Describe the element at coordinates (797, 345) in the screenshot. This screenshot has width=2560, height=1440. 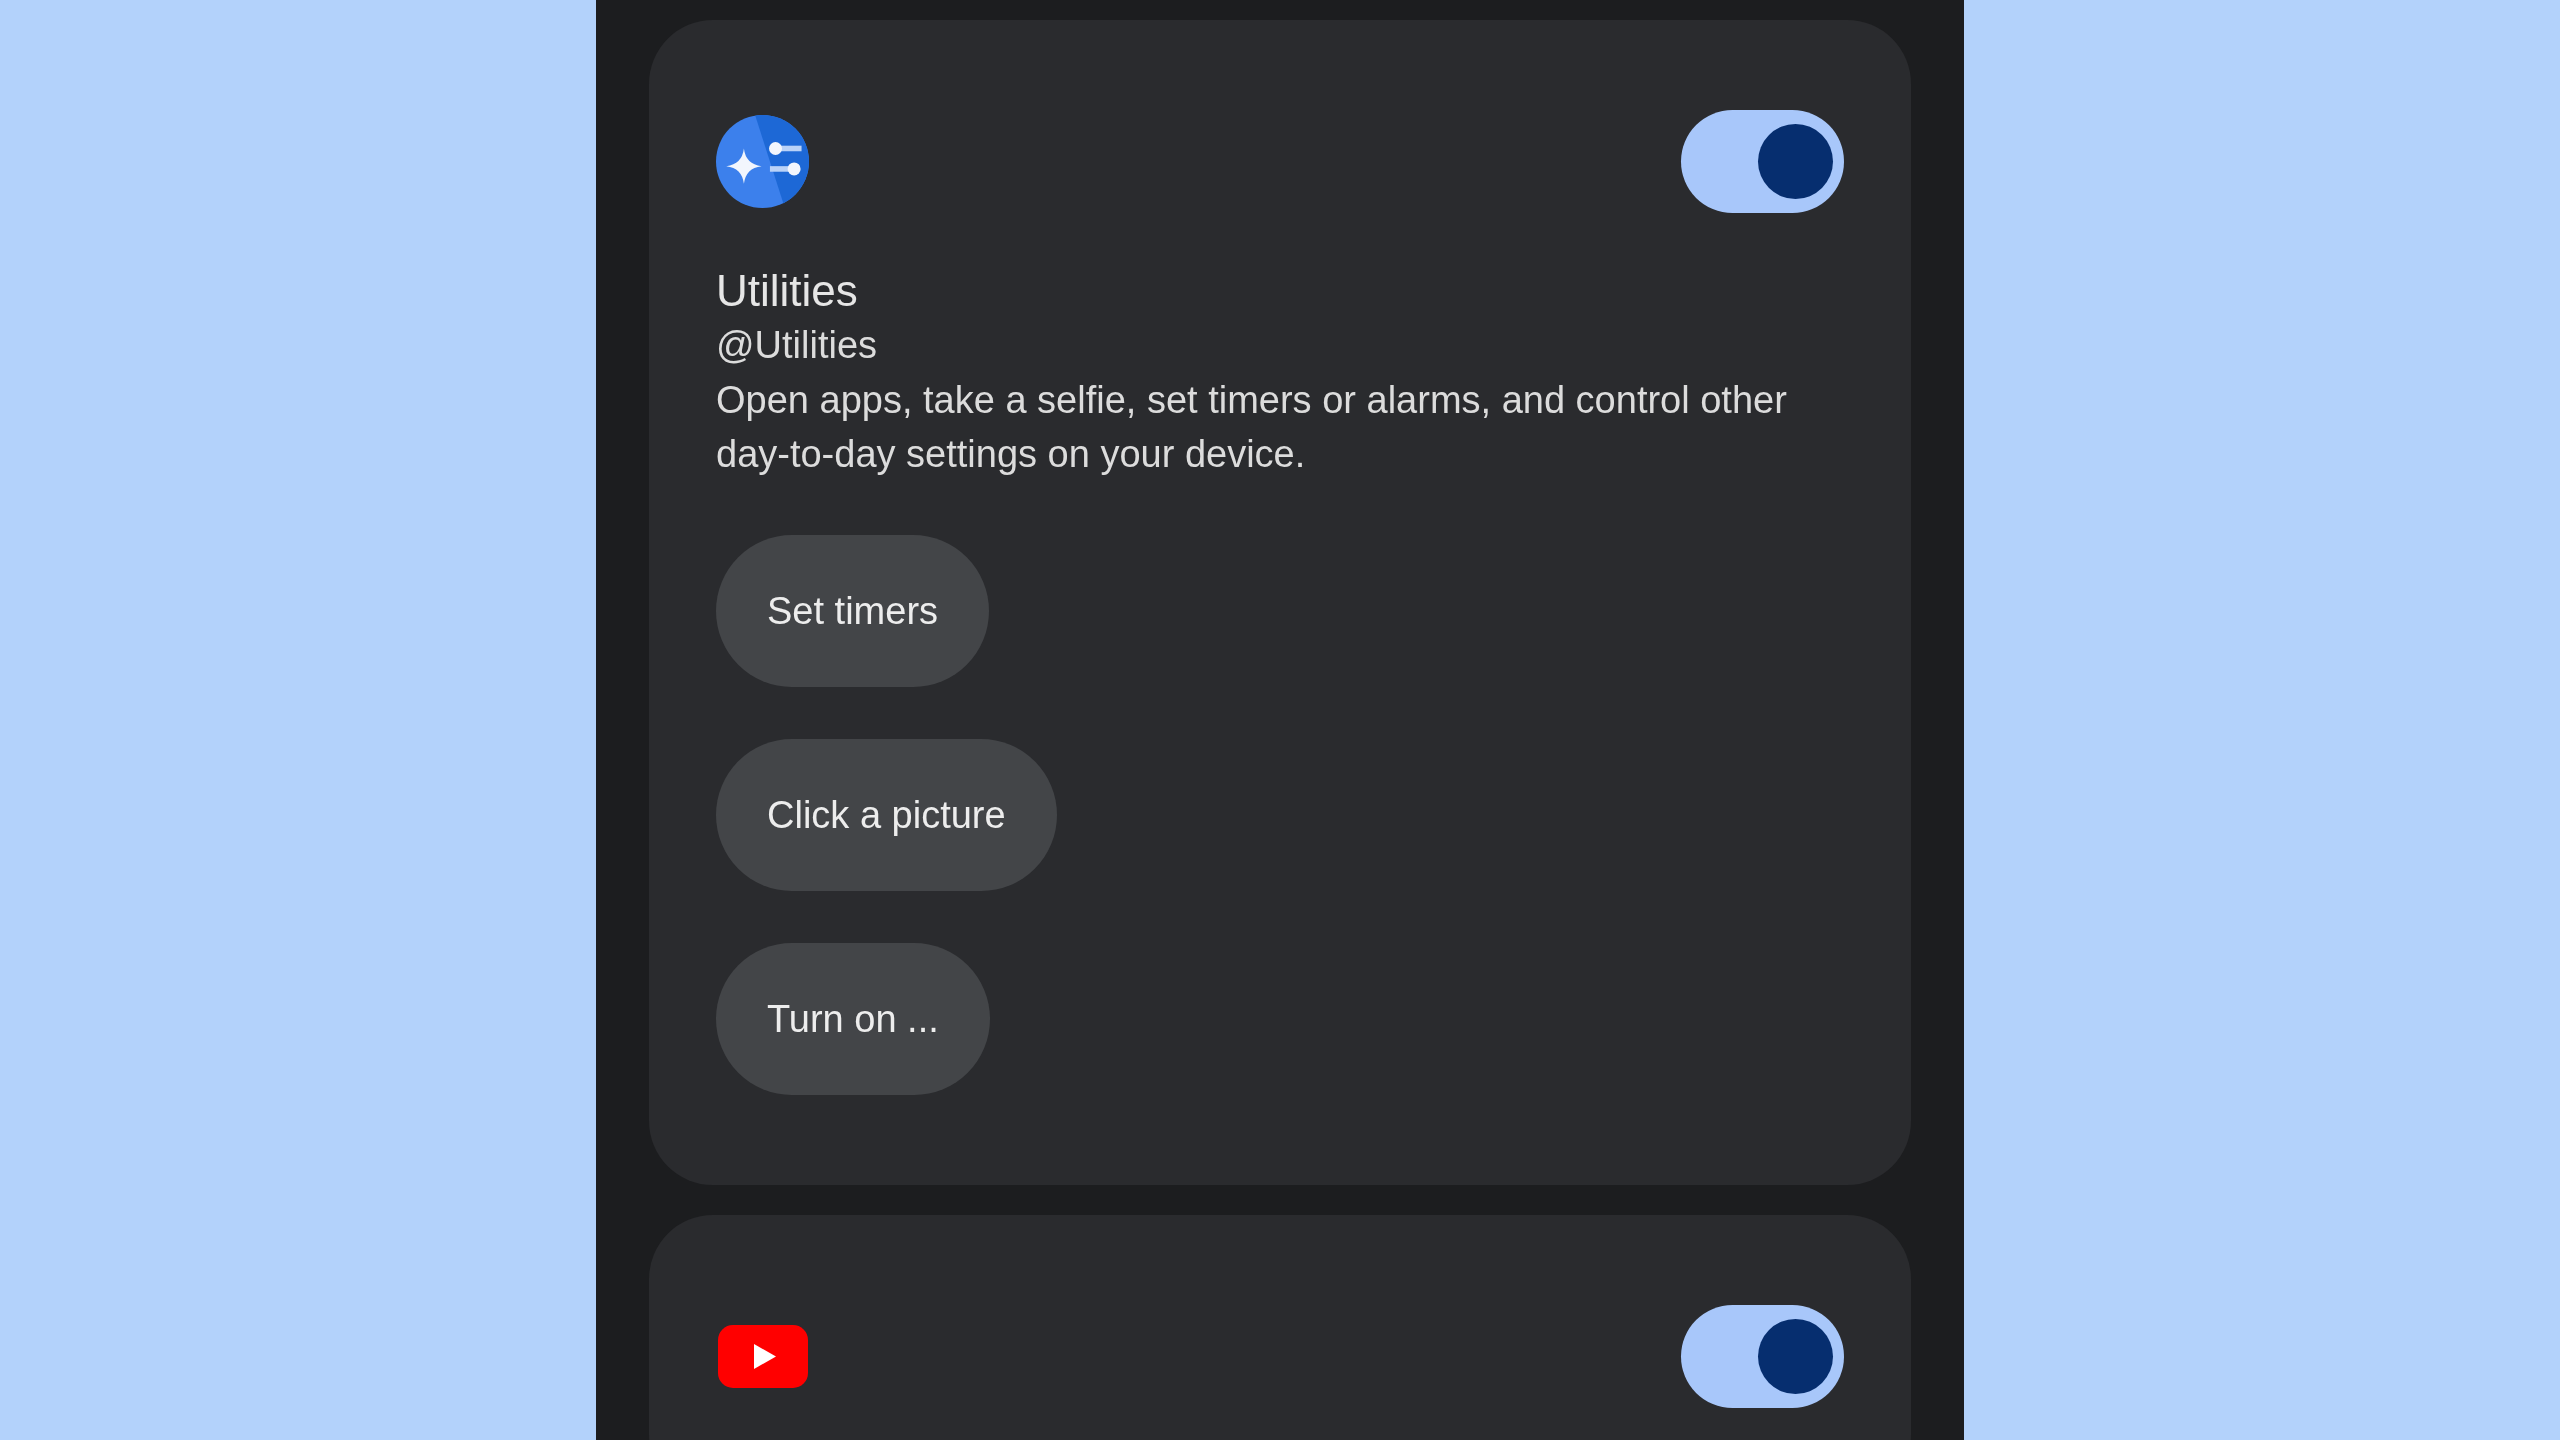
I see `extension-handle: @Utilities` at that location.